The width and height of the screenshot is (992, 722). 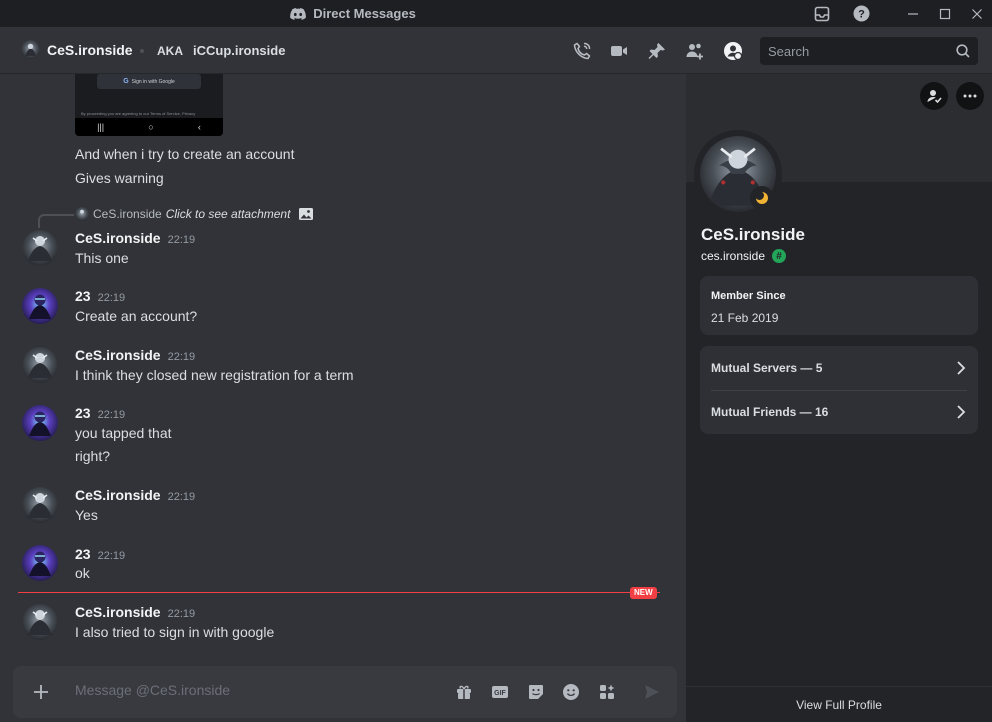 I want to click on emoji-icon, so click(x=571, y=692).